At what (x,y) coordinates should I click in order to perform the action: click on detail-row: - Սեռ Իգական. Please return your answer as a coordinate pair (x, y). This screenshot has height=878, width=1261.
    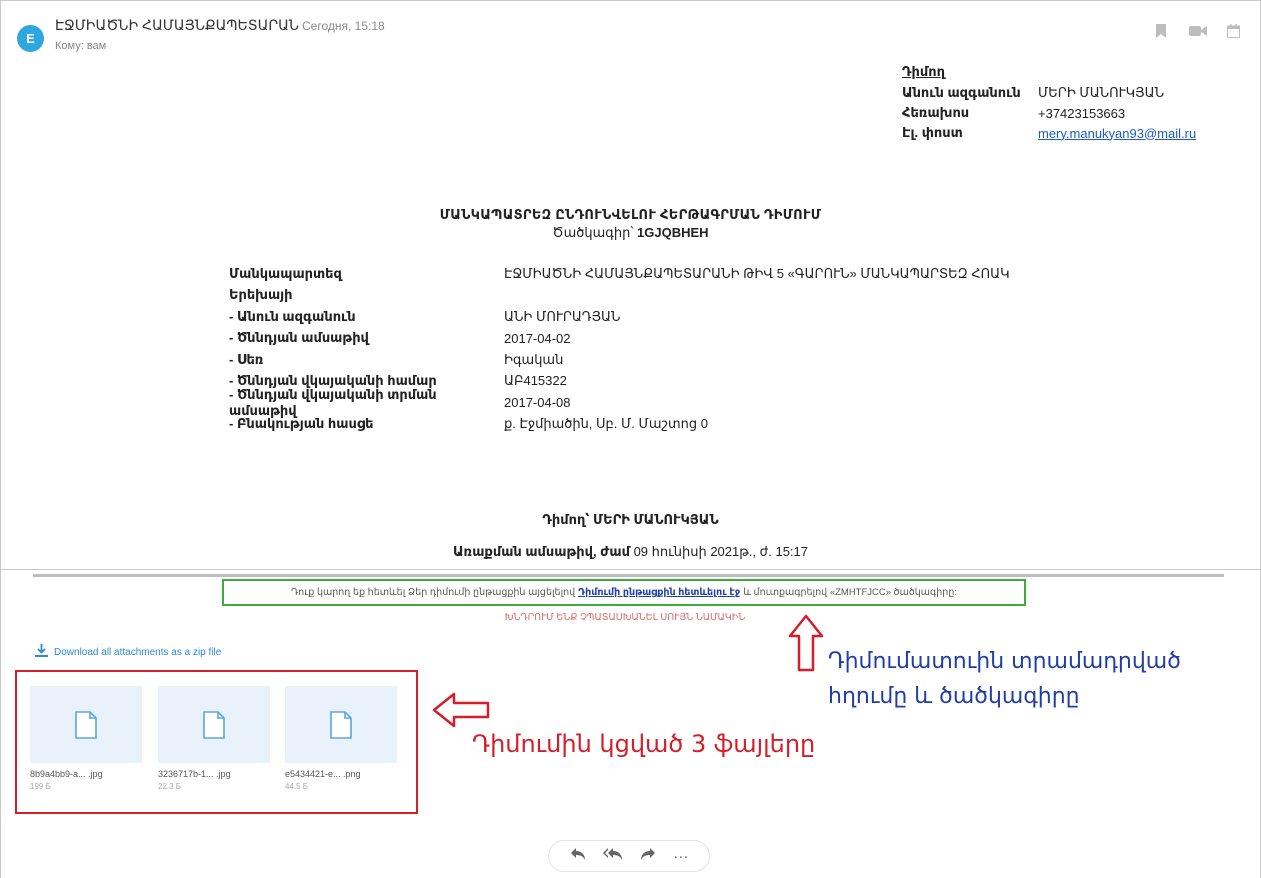
    Looking at the image, I should click on (619, 360).